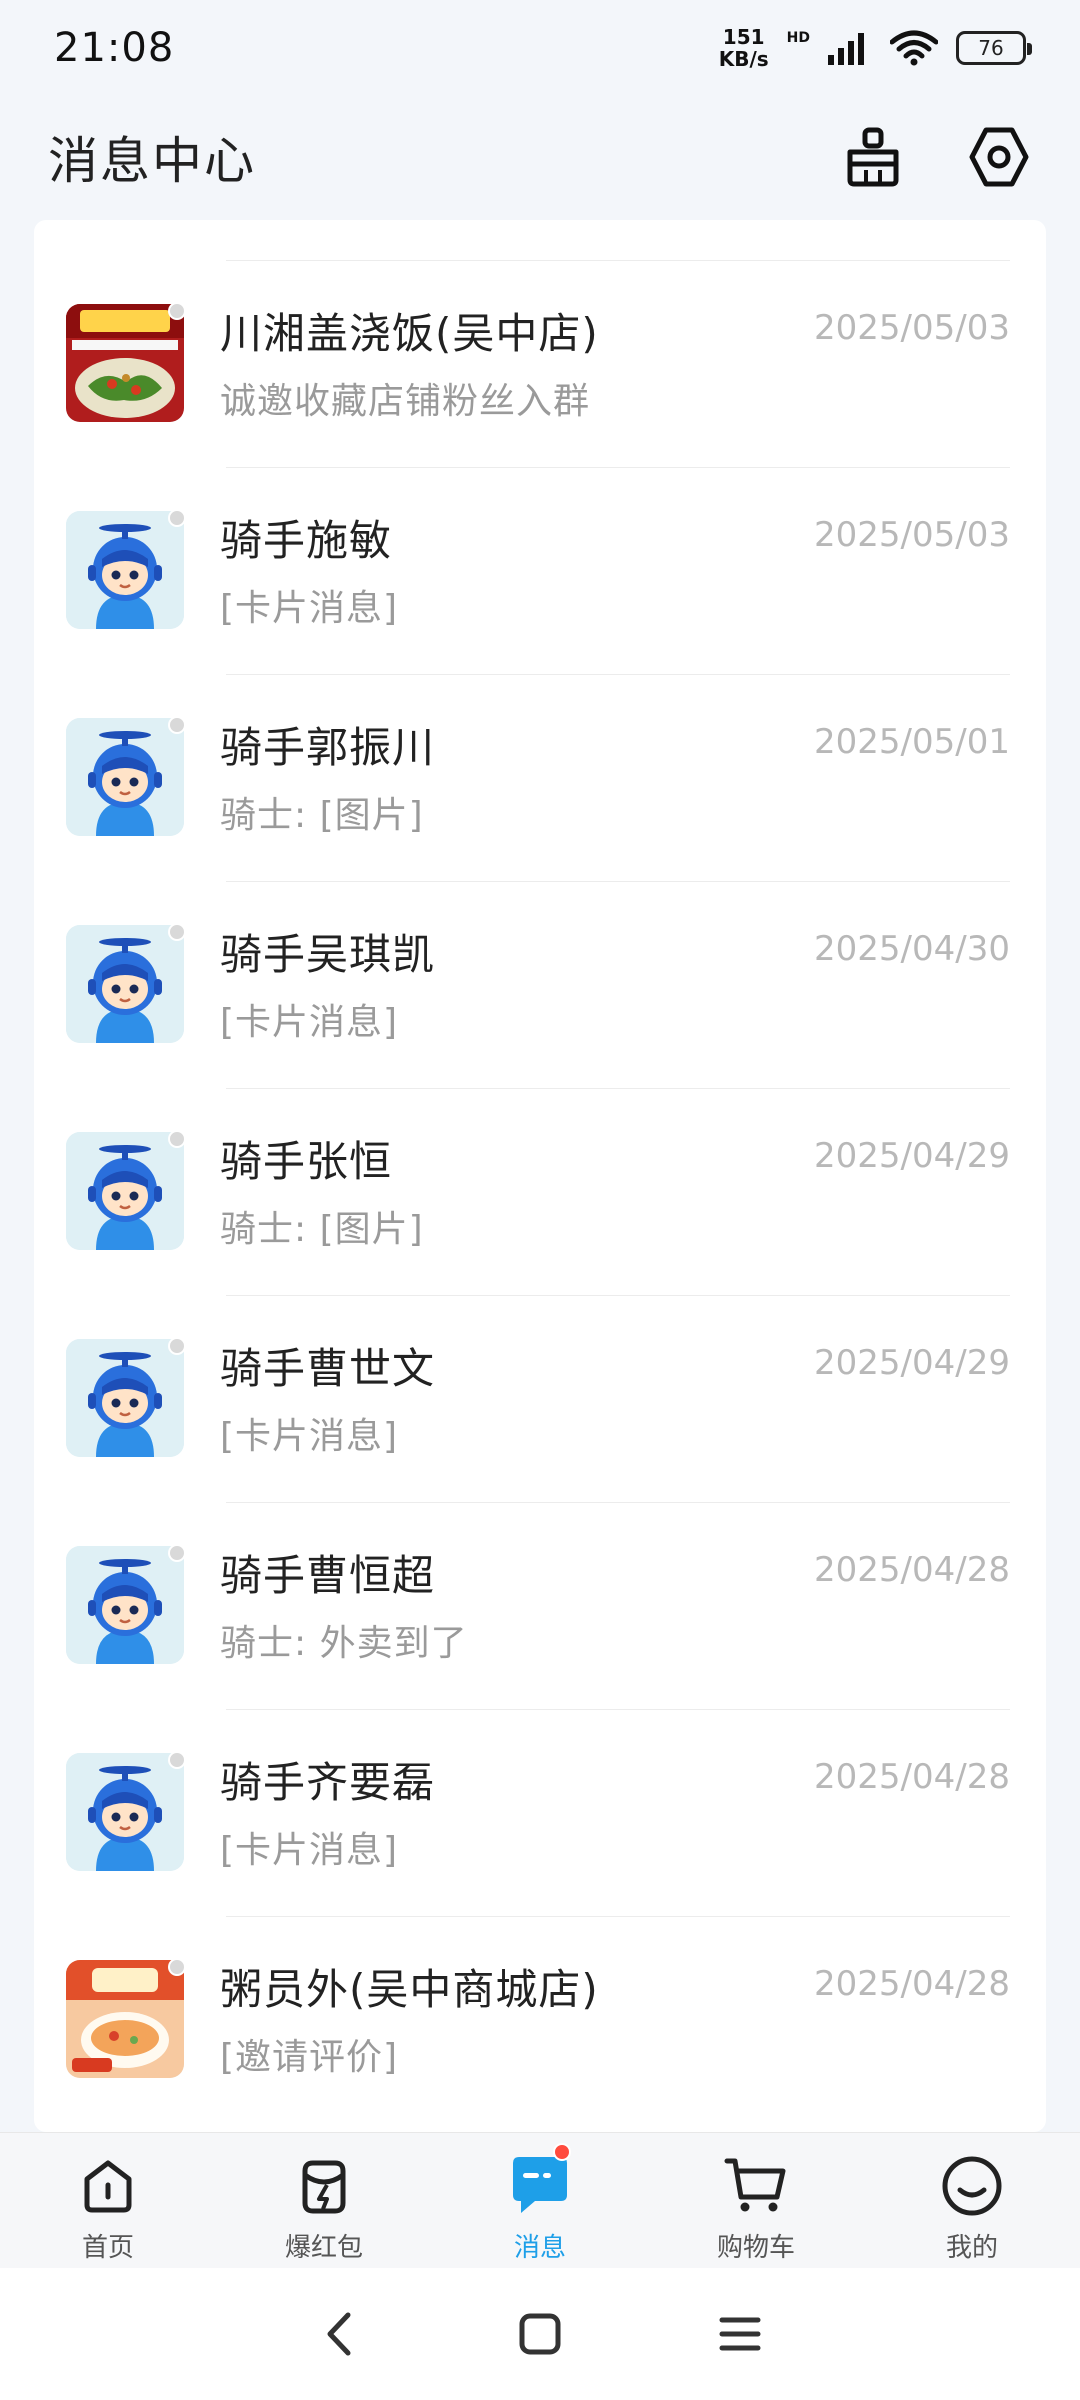 The width and height of the screenshot is (1080, 2400). Describe the element at coordinates (972, 2186) in the screenshot. I see `profile-icon` at that location.